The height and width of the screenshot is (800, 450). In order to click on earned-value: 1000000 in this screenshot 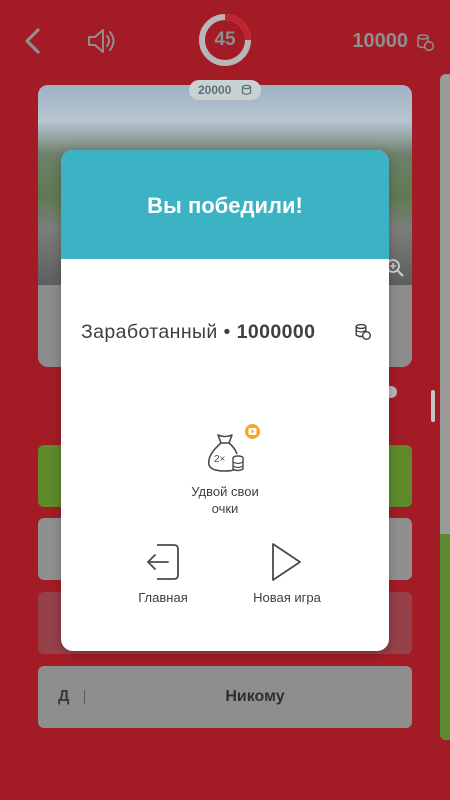, I will do `click(276, 332)`.